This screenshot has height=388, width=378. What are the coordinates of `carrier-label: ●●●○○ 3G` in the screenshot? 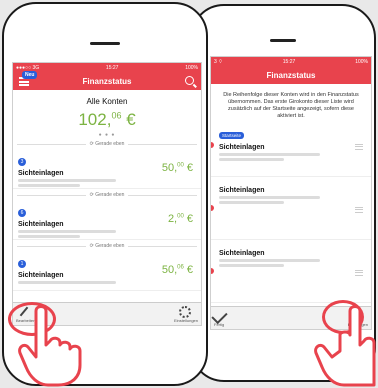 It's located at (28, 67).